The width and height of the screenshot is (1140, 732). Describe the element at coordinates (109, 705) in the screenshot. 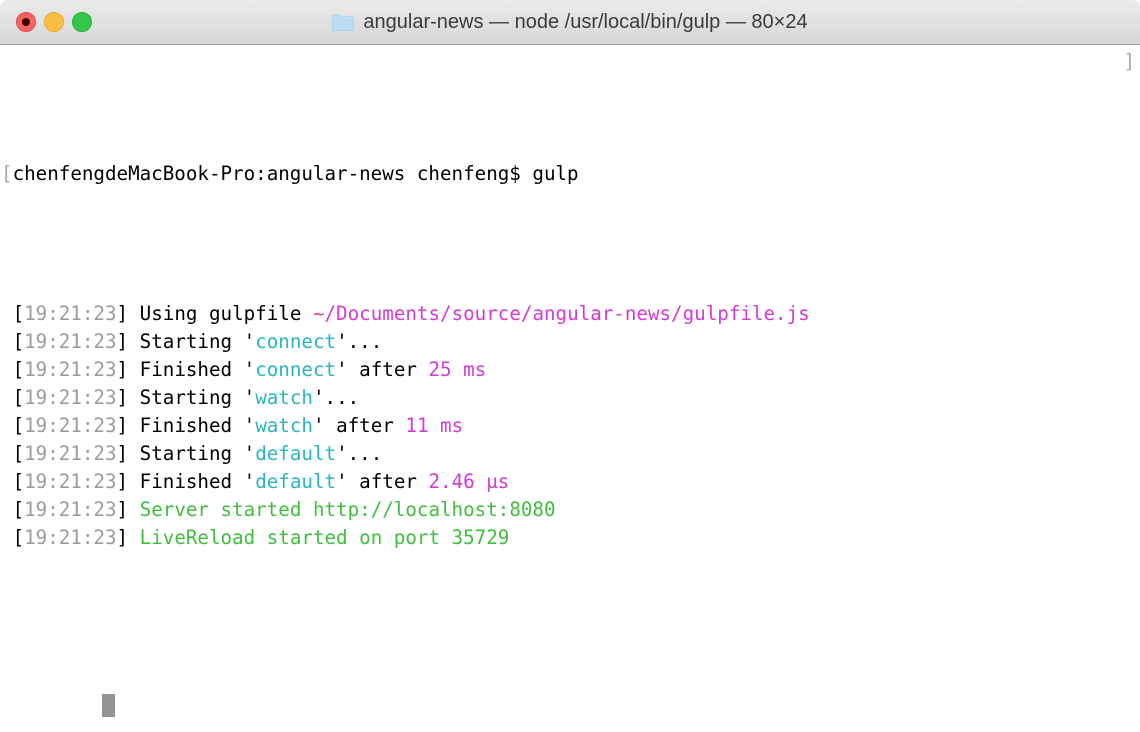

I see `text-cursor` at that location.